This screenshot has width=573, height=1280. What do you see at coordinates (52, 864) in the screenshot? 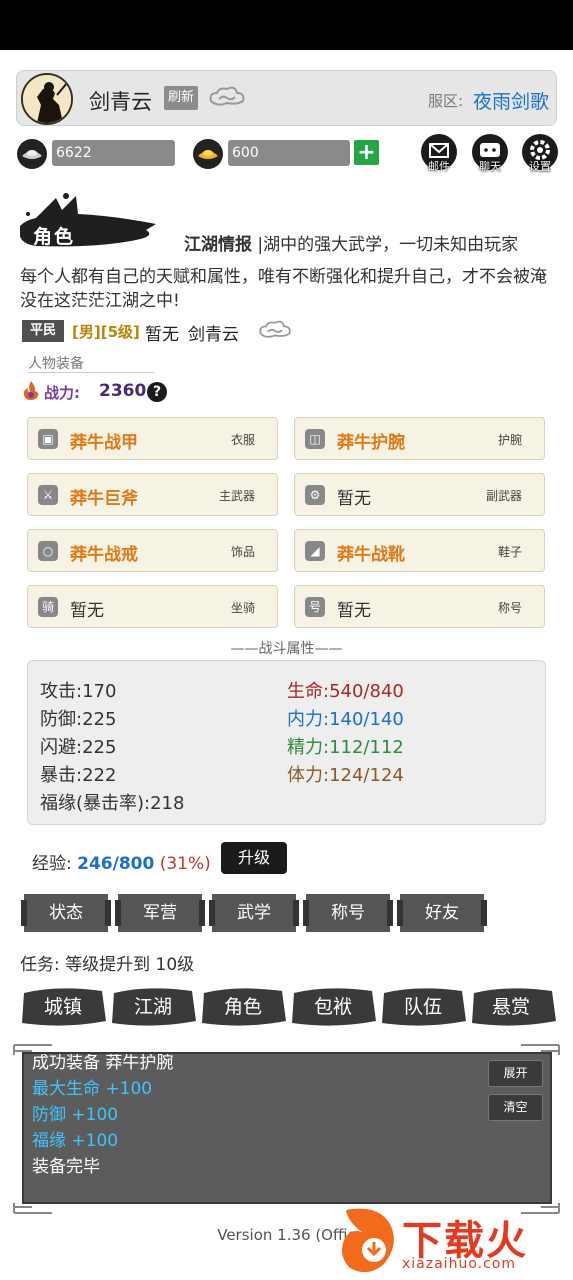
I see `exp-label: 经验:` at bounding box center [52, 864].